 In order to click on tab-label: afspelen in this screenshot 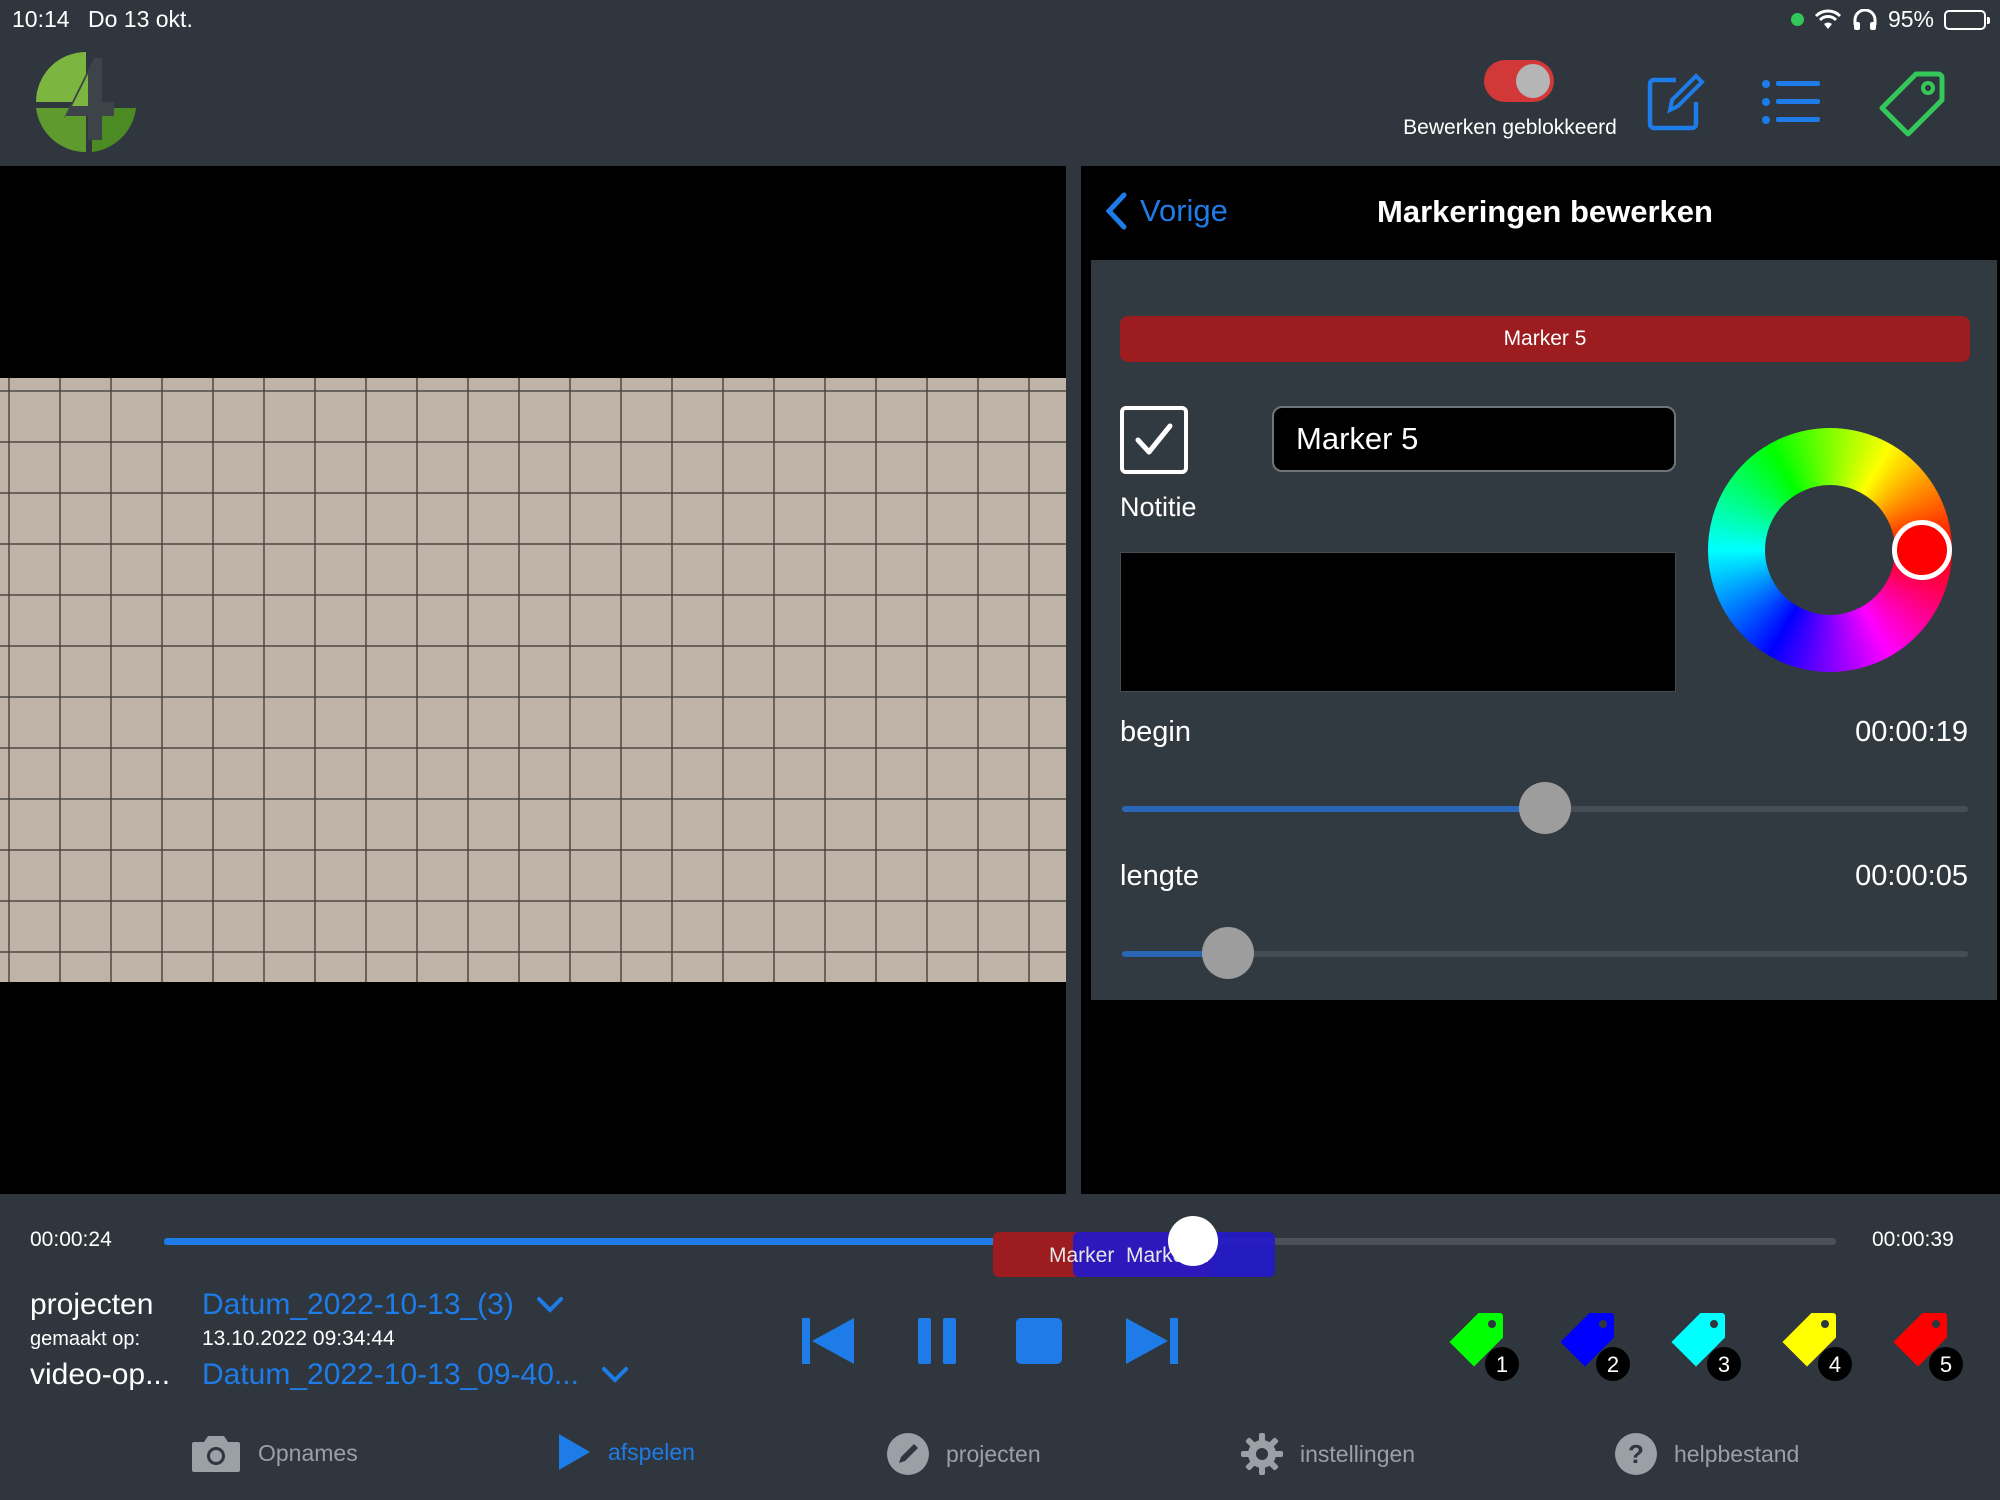, I will do `click(651, 1451)`.